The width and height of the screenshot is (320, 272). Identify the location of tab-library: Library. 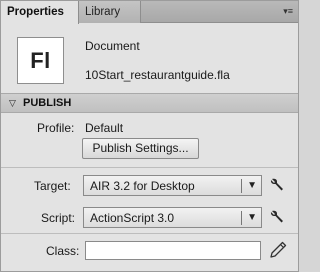
(110, 12).